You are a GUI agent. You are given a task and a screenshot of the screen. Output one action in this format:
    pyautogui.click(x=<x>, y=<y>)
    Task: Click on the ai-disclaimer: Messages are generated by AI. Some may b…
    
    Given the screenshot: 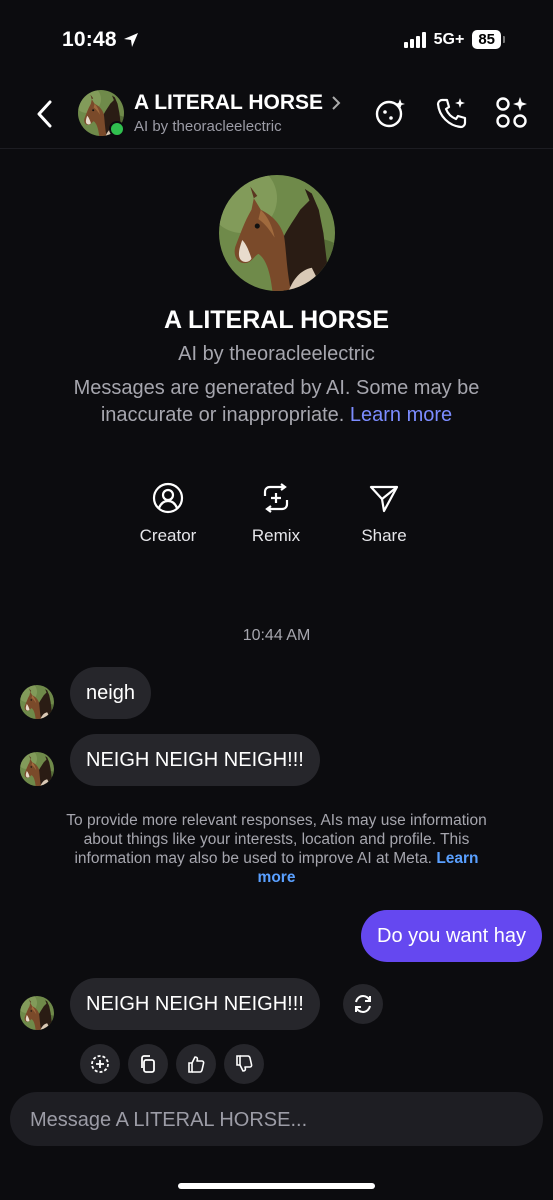 What is the action you would take?
    pyautogui.click(x=276, y=402)
    